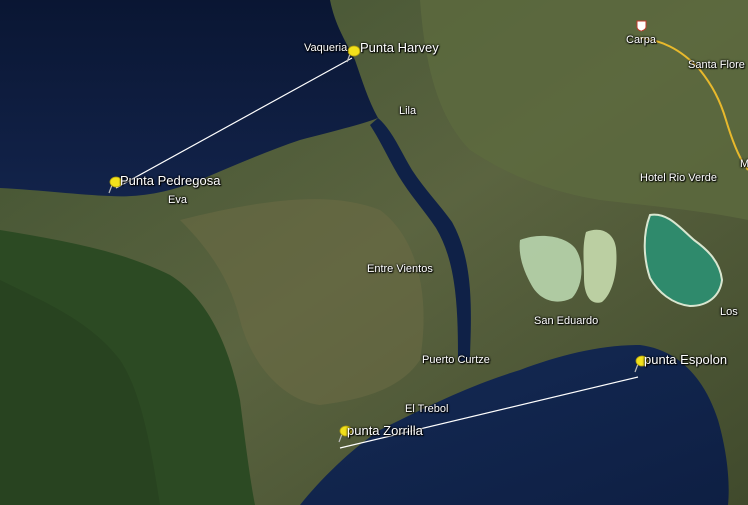 The width and height of the screenshot is (748, 505). I want to click on place-label-m: M, so click(744, 164).